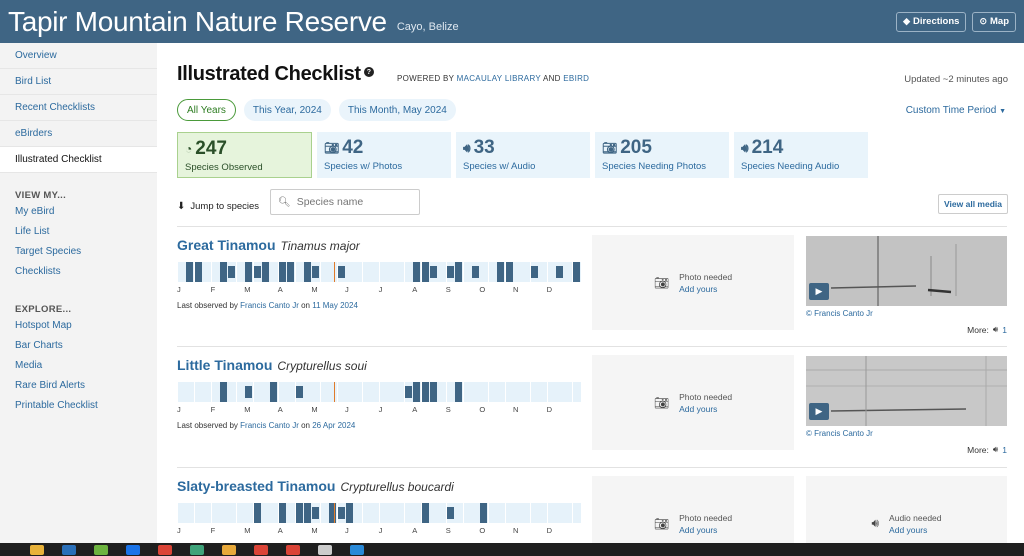 Image resolution: width=1024 pixels, height=556 pixels. I want to click on month-label: M, so click(247, 409).